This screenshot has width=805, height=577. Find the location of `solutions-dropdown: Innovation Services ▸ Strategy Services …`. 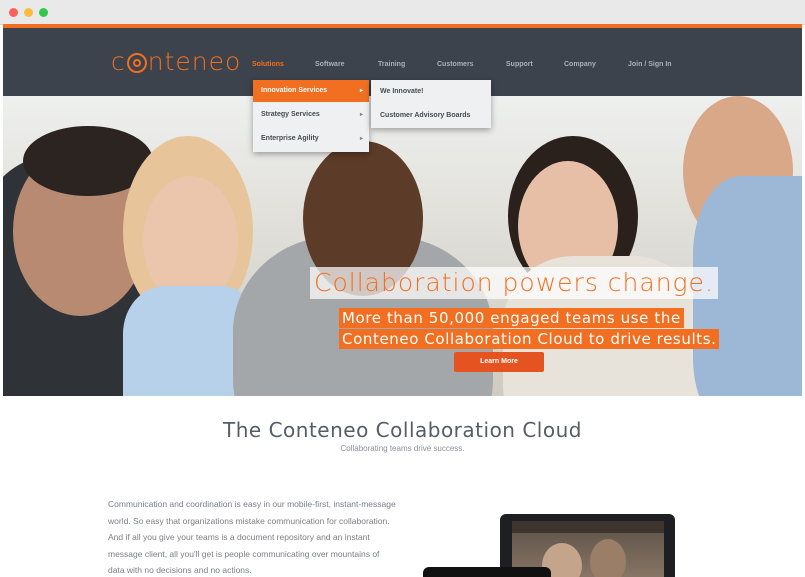

solutions-dropdown: Innovation Services ▸ Strategy Services … is located at coordinates (311, 116).